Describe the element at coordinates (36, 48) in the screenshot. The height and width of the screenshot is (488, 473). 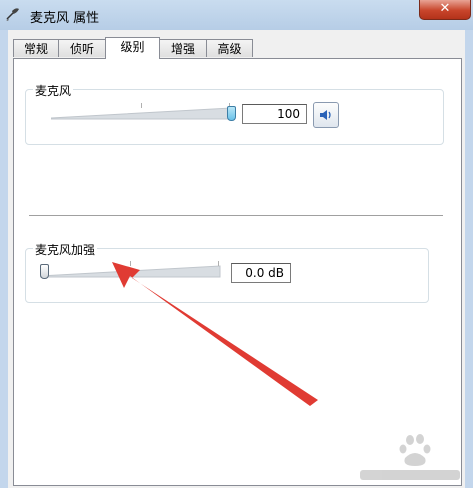
I see `tab-general: 常规` at that location.